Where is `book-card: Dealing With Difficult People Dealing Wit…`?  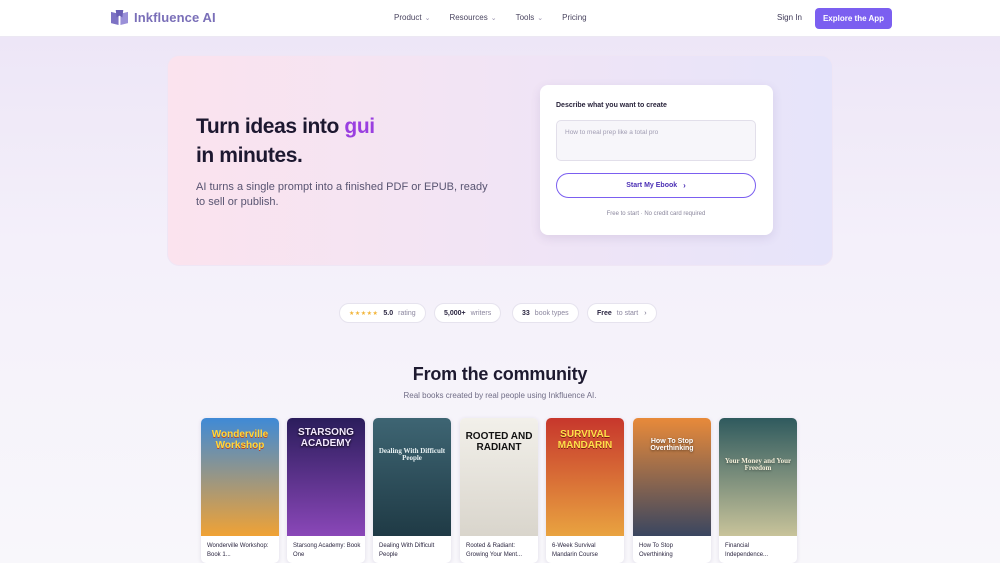 book-card: Dealing With Difficult People Dealing Wit… is located at coordinates (412, 490).